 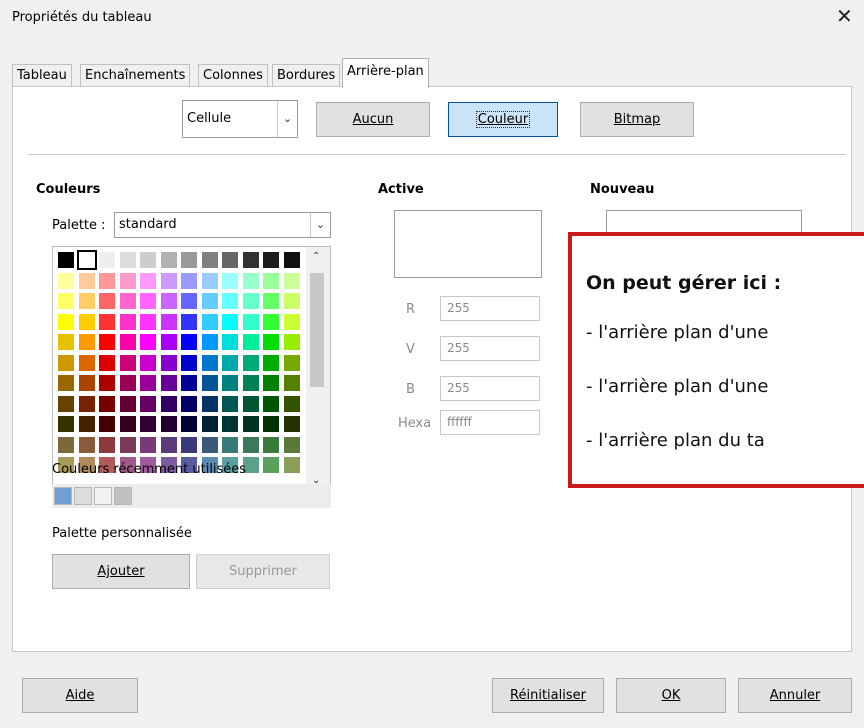 What do you see at coordinates (548, 695) in the screenshot?
I see `reset-button: Réinitialiser` at bounding box center [548, 695].